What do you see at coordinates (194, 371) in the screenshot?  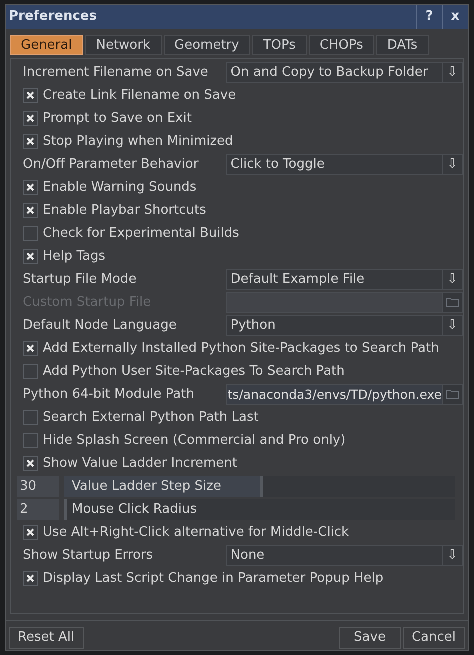 I see `checkbox-label: Add Python User Site-Packages To Search Path` at bounding box center [194, 371].